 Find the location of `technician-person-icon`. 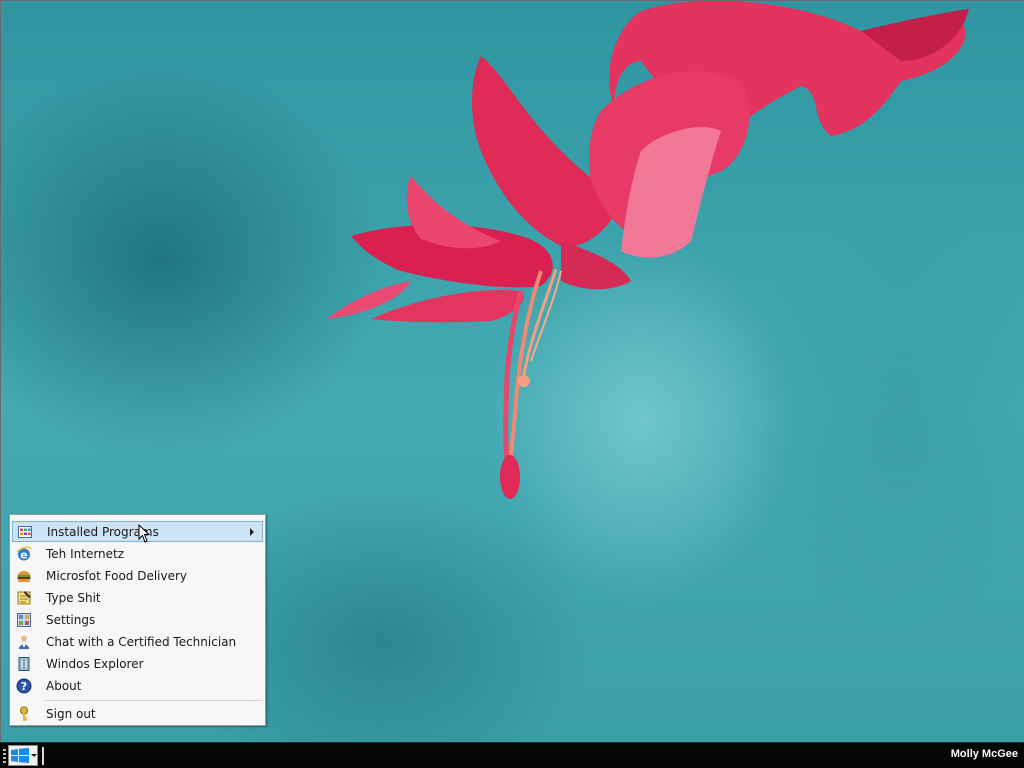

technician-person-icon is located at coordinates (24, 642).